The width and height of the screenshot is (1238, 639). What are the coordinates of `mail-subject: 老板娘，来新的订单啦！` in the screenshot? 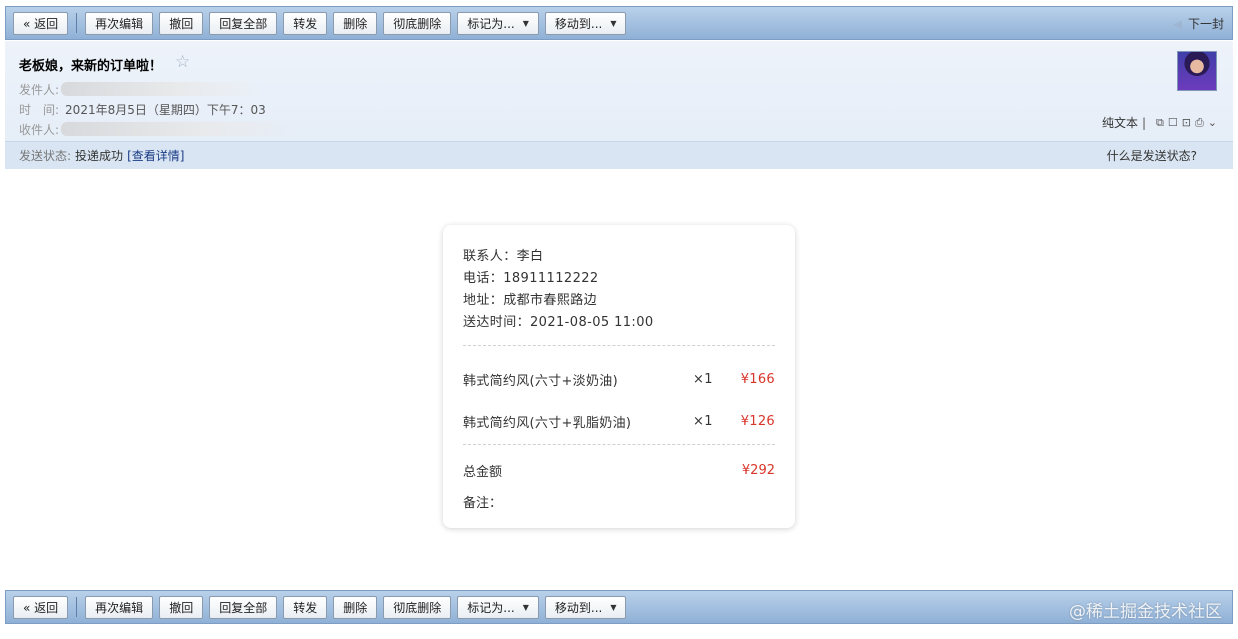 It's located at (91, 66).